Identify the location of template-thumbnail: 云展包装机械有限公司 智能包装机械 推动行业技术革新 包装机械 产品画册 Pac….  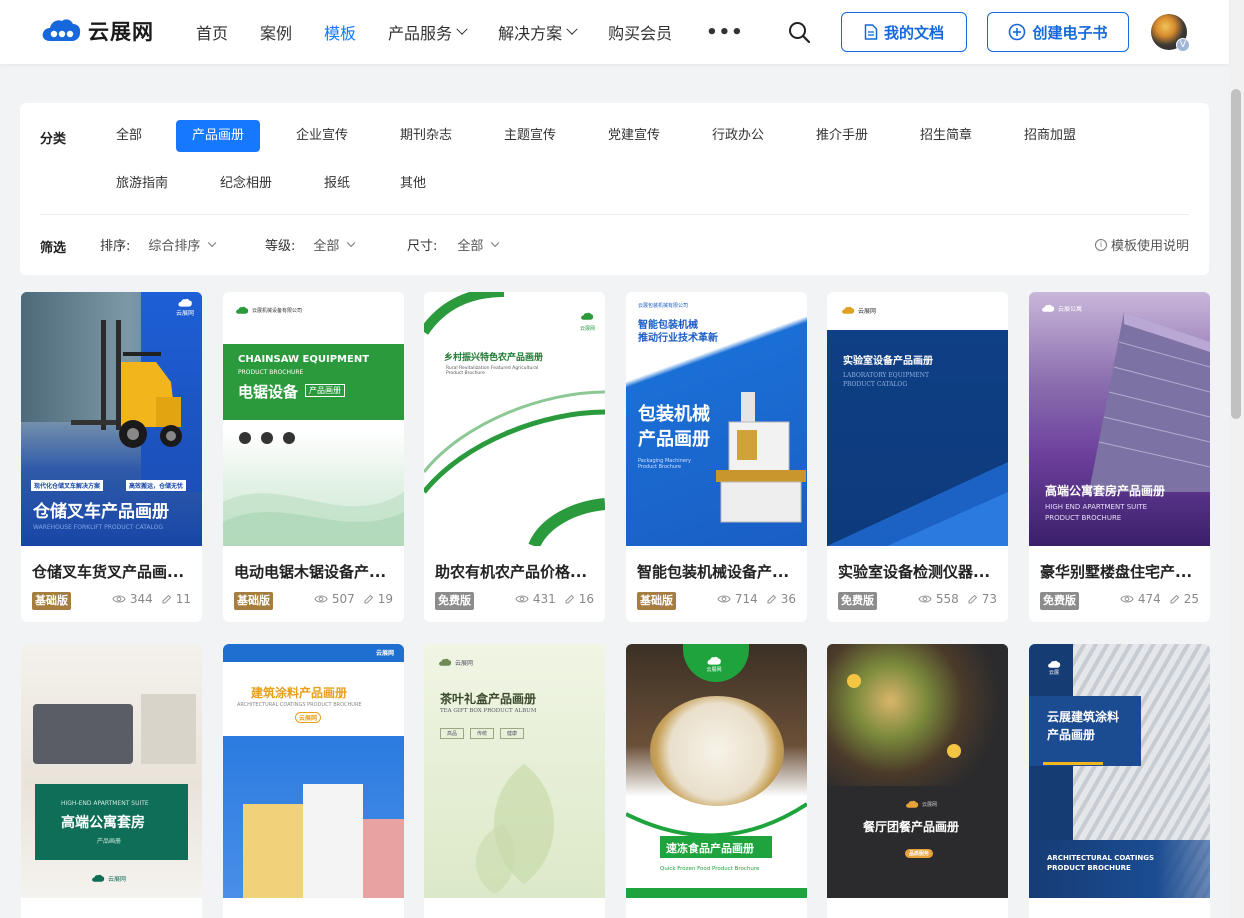
(716, 419).